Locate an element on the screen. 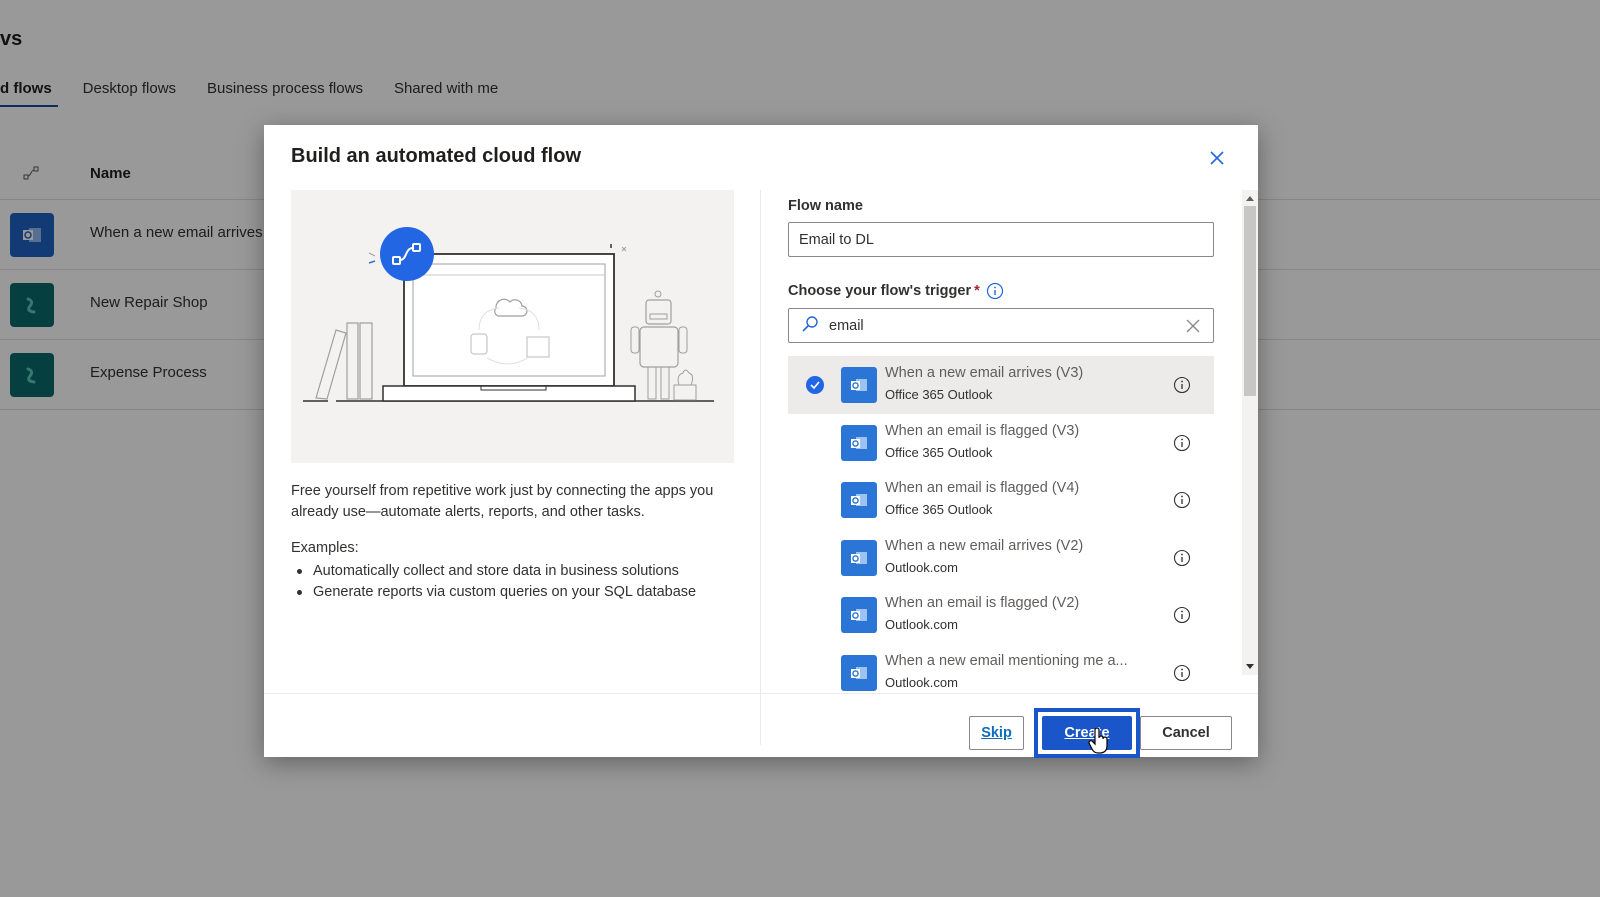 The width and height of the screenshot is (1600, 897). trigger-option: When an email is flagged (V2) Outlook.com is located at coordinates (1001, 615).